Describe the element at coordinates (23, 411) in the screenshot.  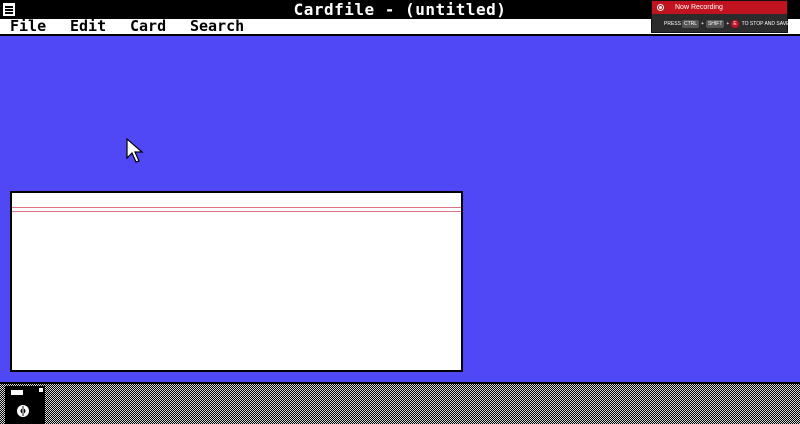
I see `disk-hub` at that location.